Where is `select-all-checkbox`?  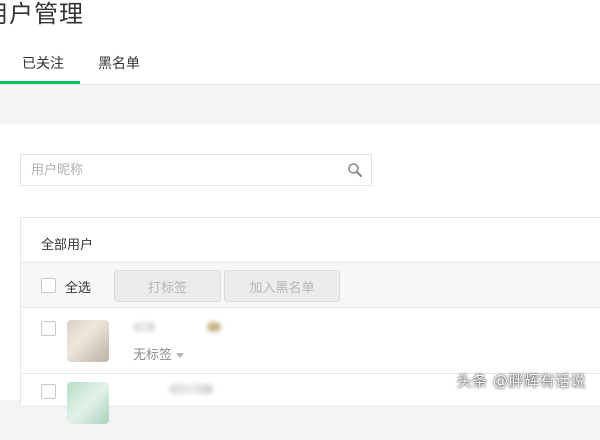
select-all-checkbox is located at coordinates (48, 285).